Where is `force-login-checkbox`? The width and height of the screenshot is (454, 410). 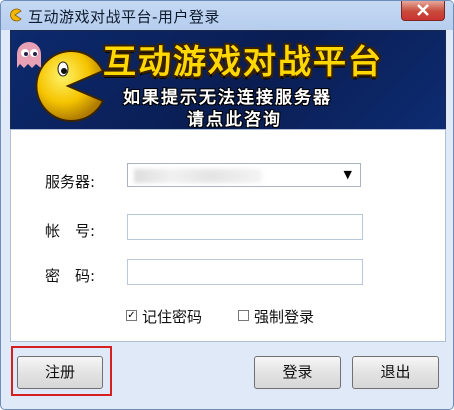
force-login-checkbox is located at coordinates (243, 315).